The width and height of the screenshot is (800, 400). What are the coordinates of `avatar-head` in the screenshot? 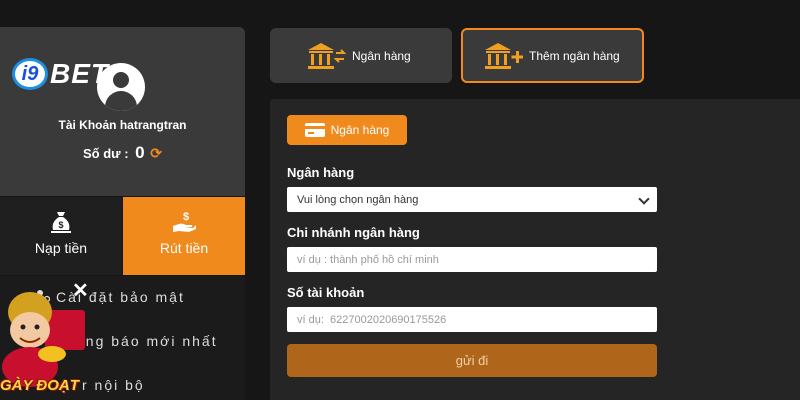 It's located at (121, 80).